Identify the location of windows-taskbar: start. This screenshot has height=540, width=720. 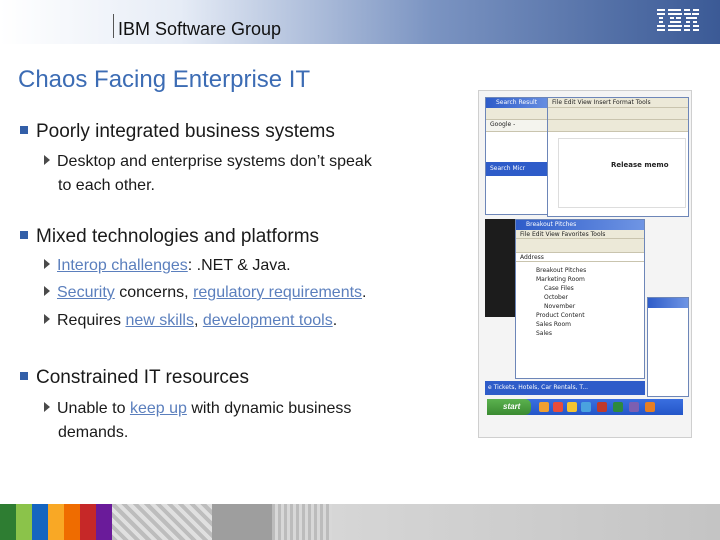
(585, 407).